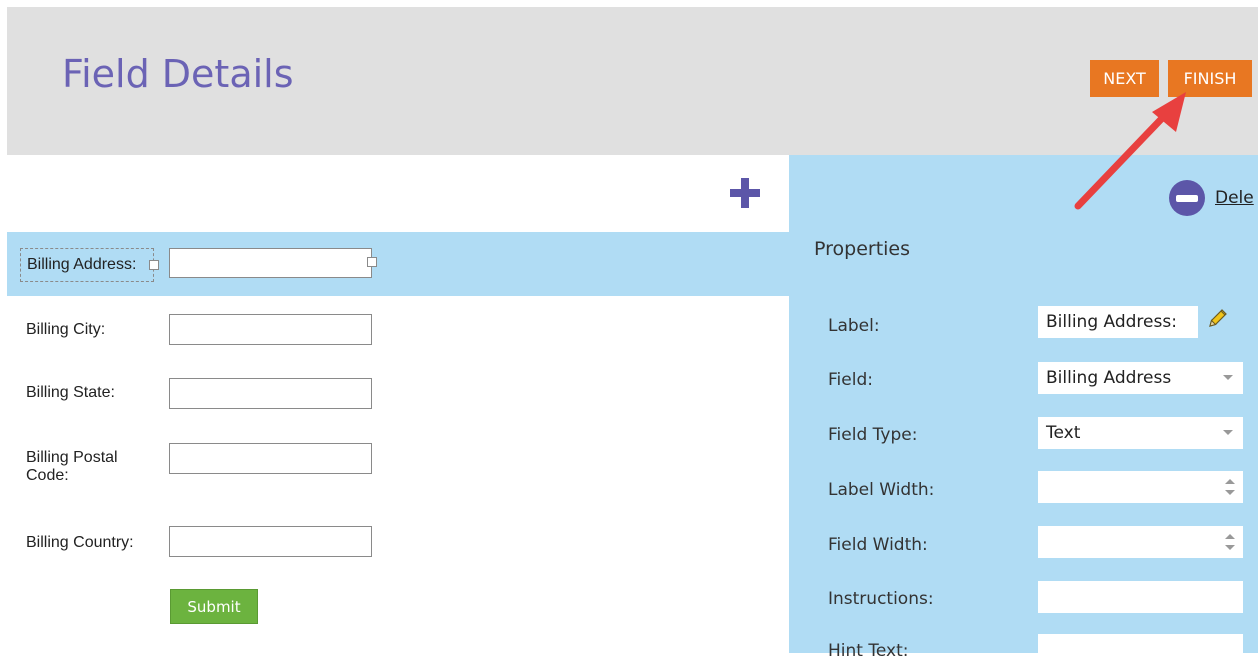 This screenshot has width=1258, height=661. I want to click on field-label-billing-state: Billing State:, so click(70, 392).